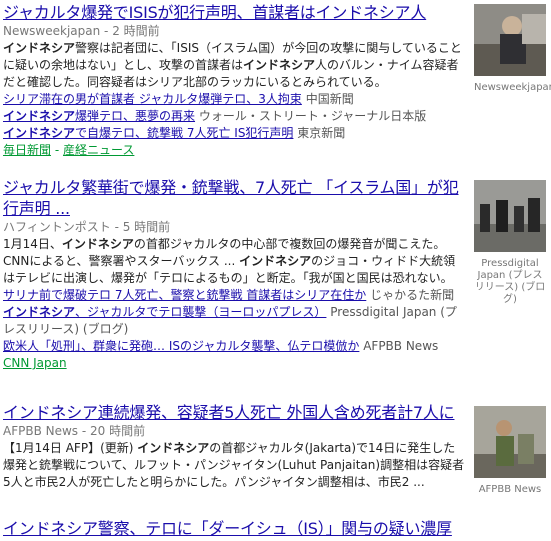  I want to click on story-headline: インドネシア連続爆発、容疑者5人死亡 外国人含め死者計7人に, so click(234, 412).